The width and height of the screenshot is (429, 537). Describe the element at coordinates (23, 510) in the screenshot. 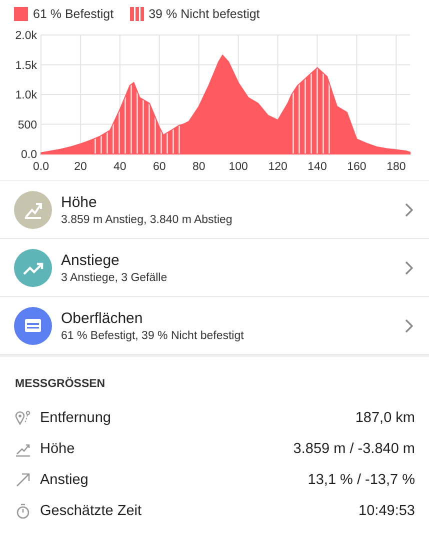

I see `stopwatch-icon` at that location.